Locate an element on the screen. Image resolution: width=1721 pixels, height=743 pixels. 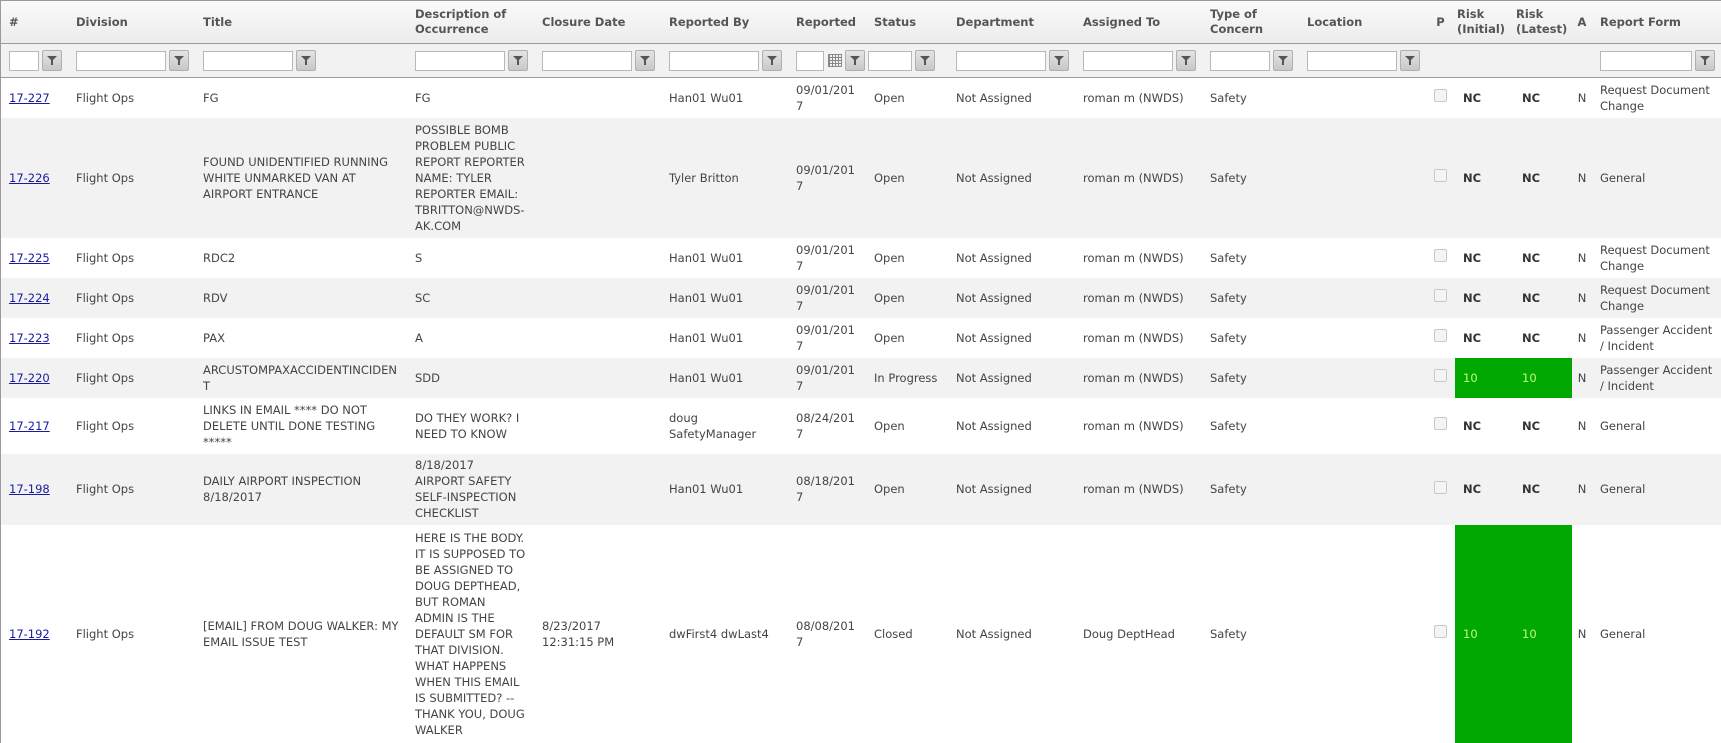
filter-empty-risk-latest is located at coordinates (1543, 60).